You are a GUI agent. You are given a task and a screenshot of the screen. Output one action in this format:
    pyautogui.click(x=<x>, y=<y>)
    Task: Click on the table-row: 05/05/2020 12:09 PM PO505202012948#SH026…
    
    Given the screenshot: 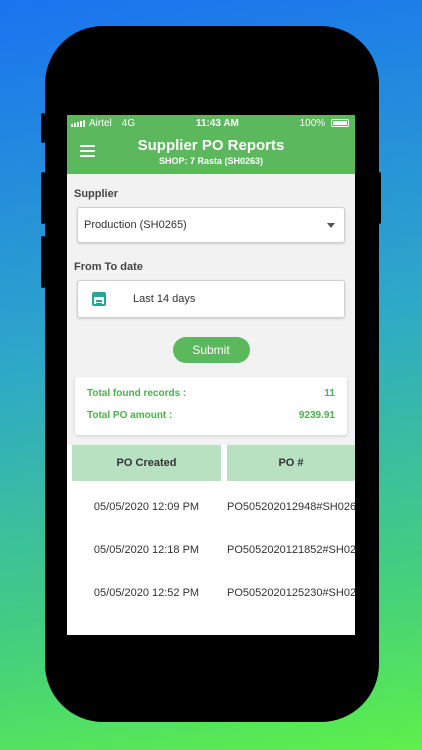 What is the action you would take?
    pyautogui.click(x=213, y=506)
    